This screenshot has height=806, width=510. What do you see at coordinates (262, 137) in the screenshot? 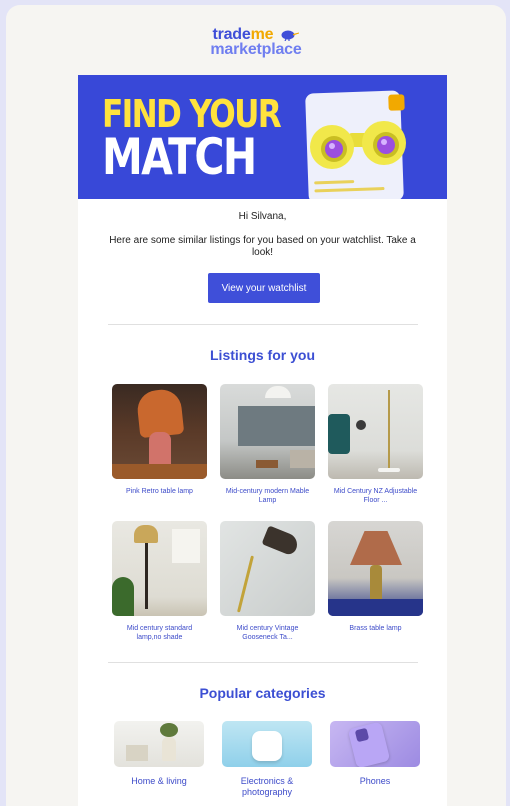
I see `hero-banner: FIND YOUR MATCH` at bounding box center [262, 137].